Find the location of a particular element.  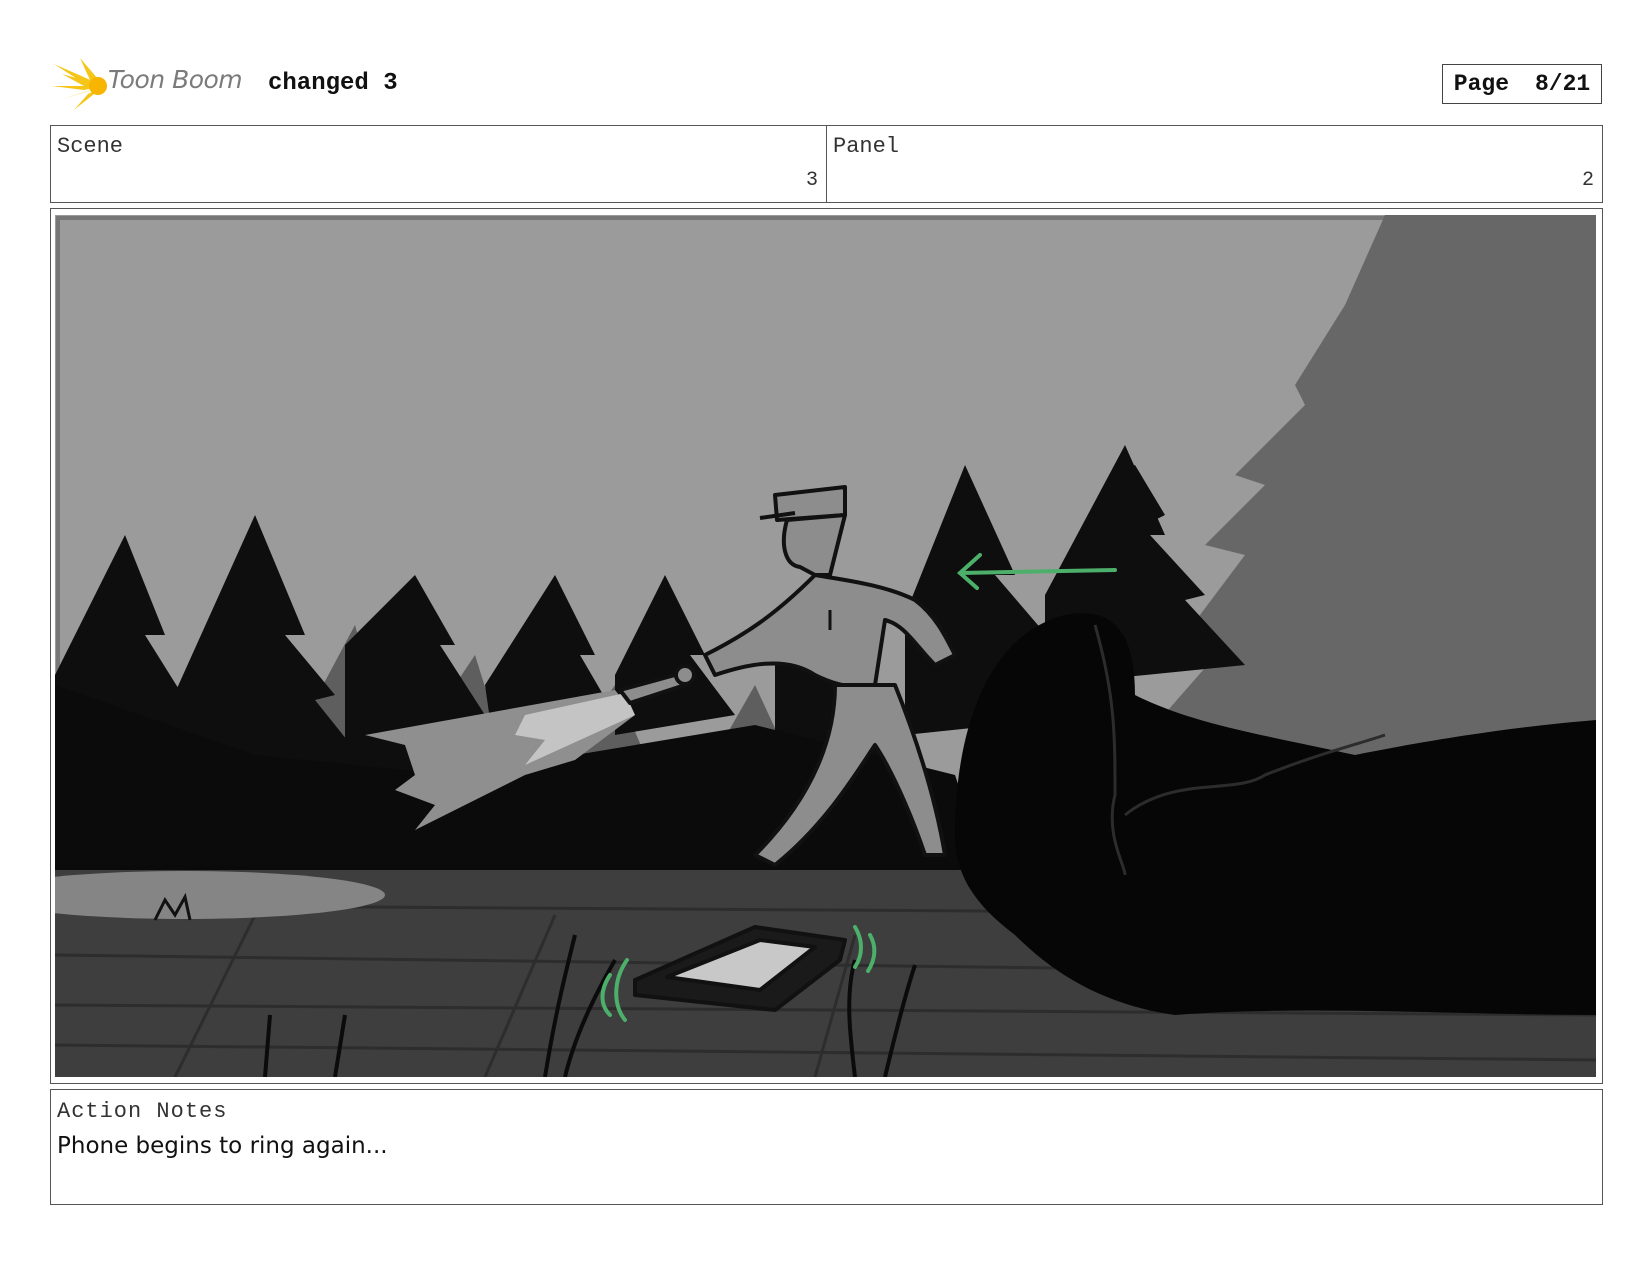

panel-number: 2 is located at coordinates (1587, 180).